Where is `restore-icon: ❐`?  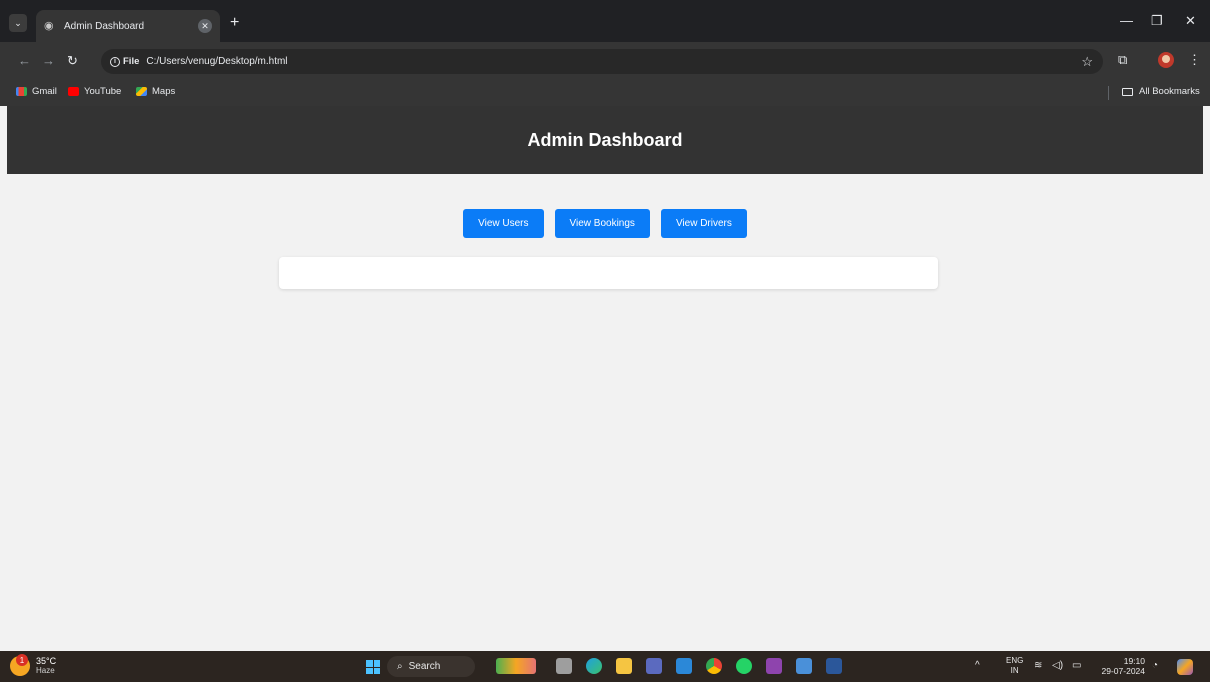
restore-icon: ❐ is located at coordinates (1157, 20).